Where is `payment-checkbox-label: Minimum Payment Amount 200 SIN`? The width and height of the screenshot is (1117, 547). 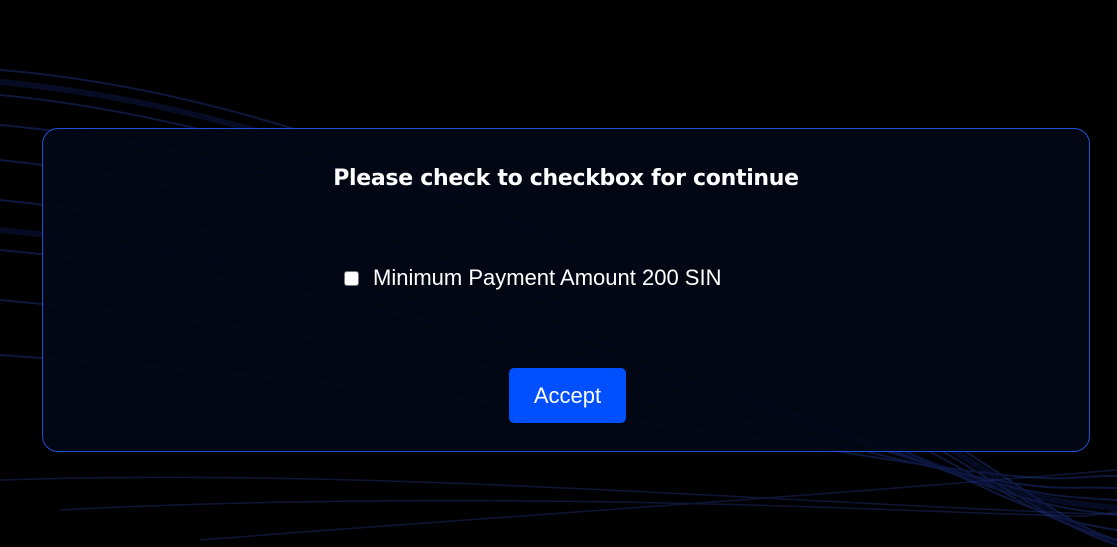 payment-checkbox-label: Minimum Payment Amount 200 SIN is located at coordinates (547, 277).